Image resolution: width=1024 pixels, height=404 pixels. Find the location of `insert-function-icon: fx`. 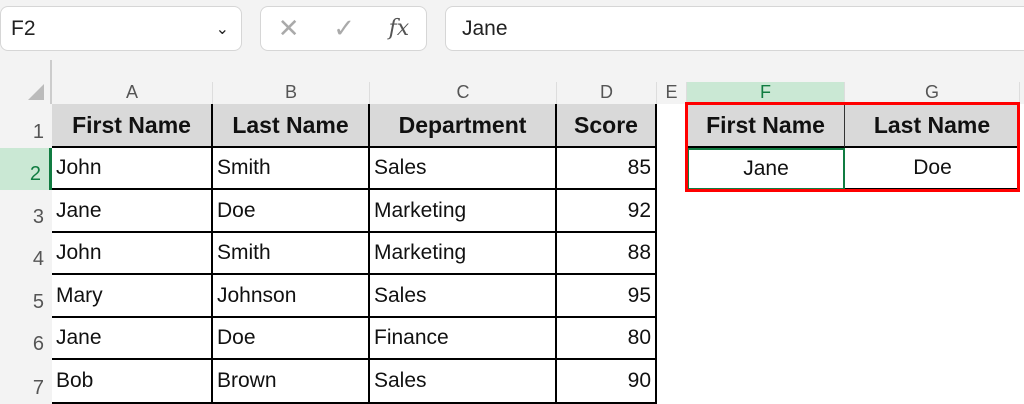

insert-function-icon: fx is located at coordinates (399, 28).